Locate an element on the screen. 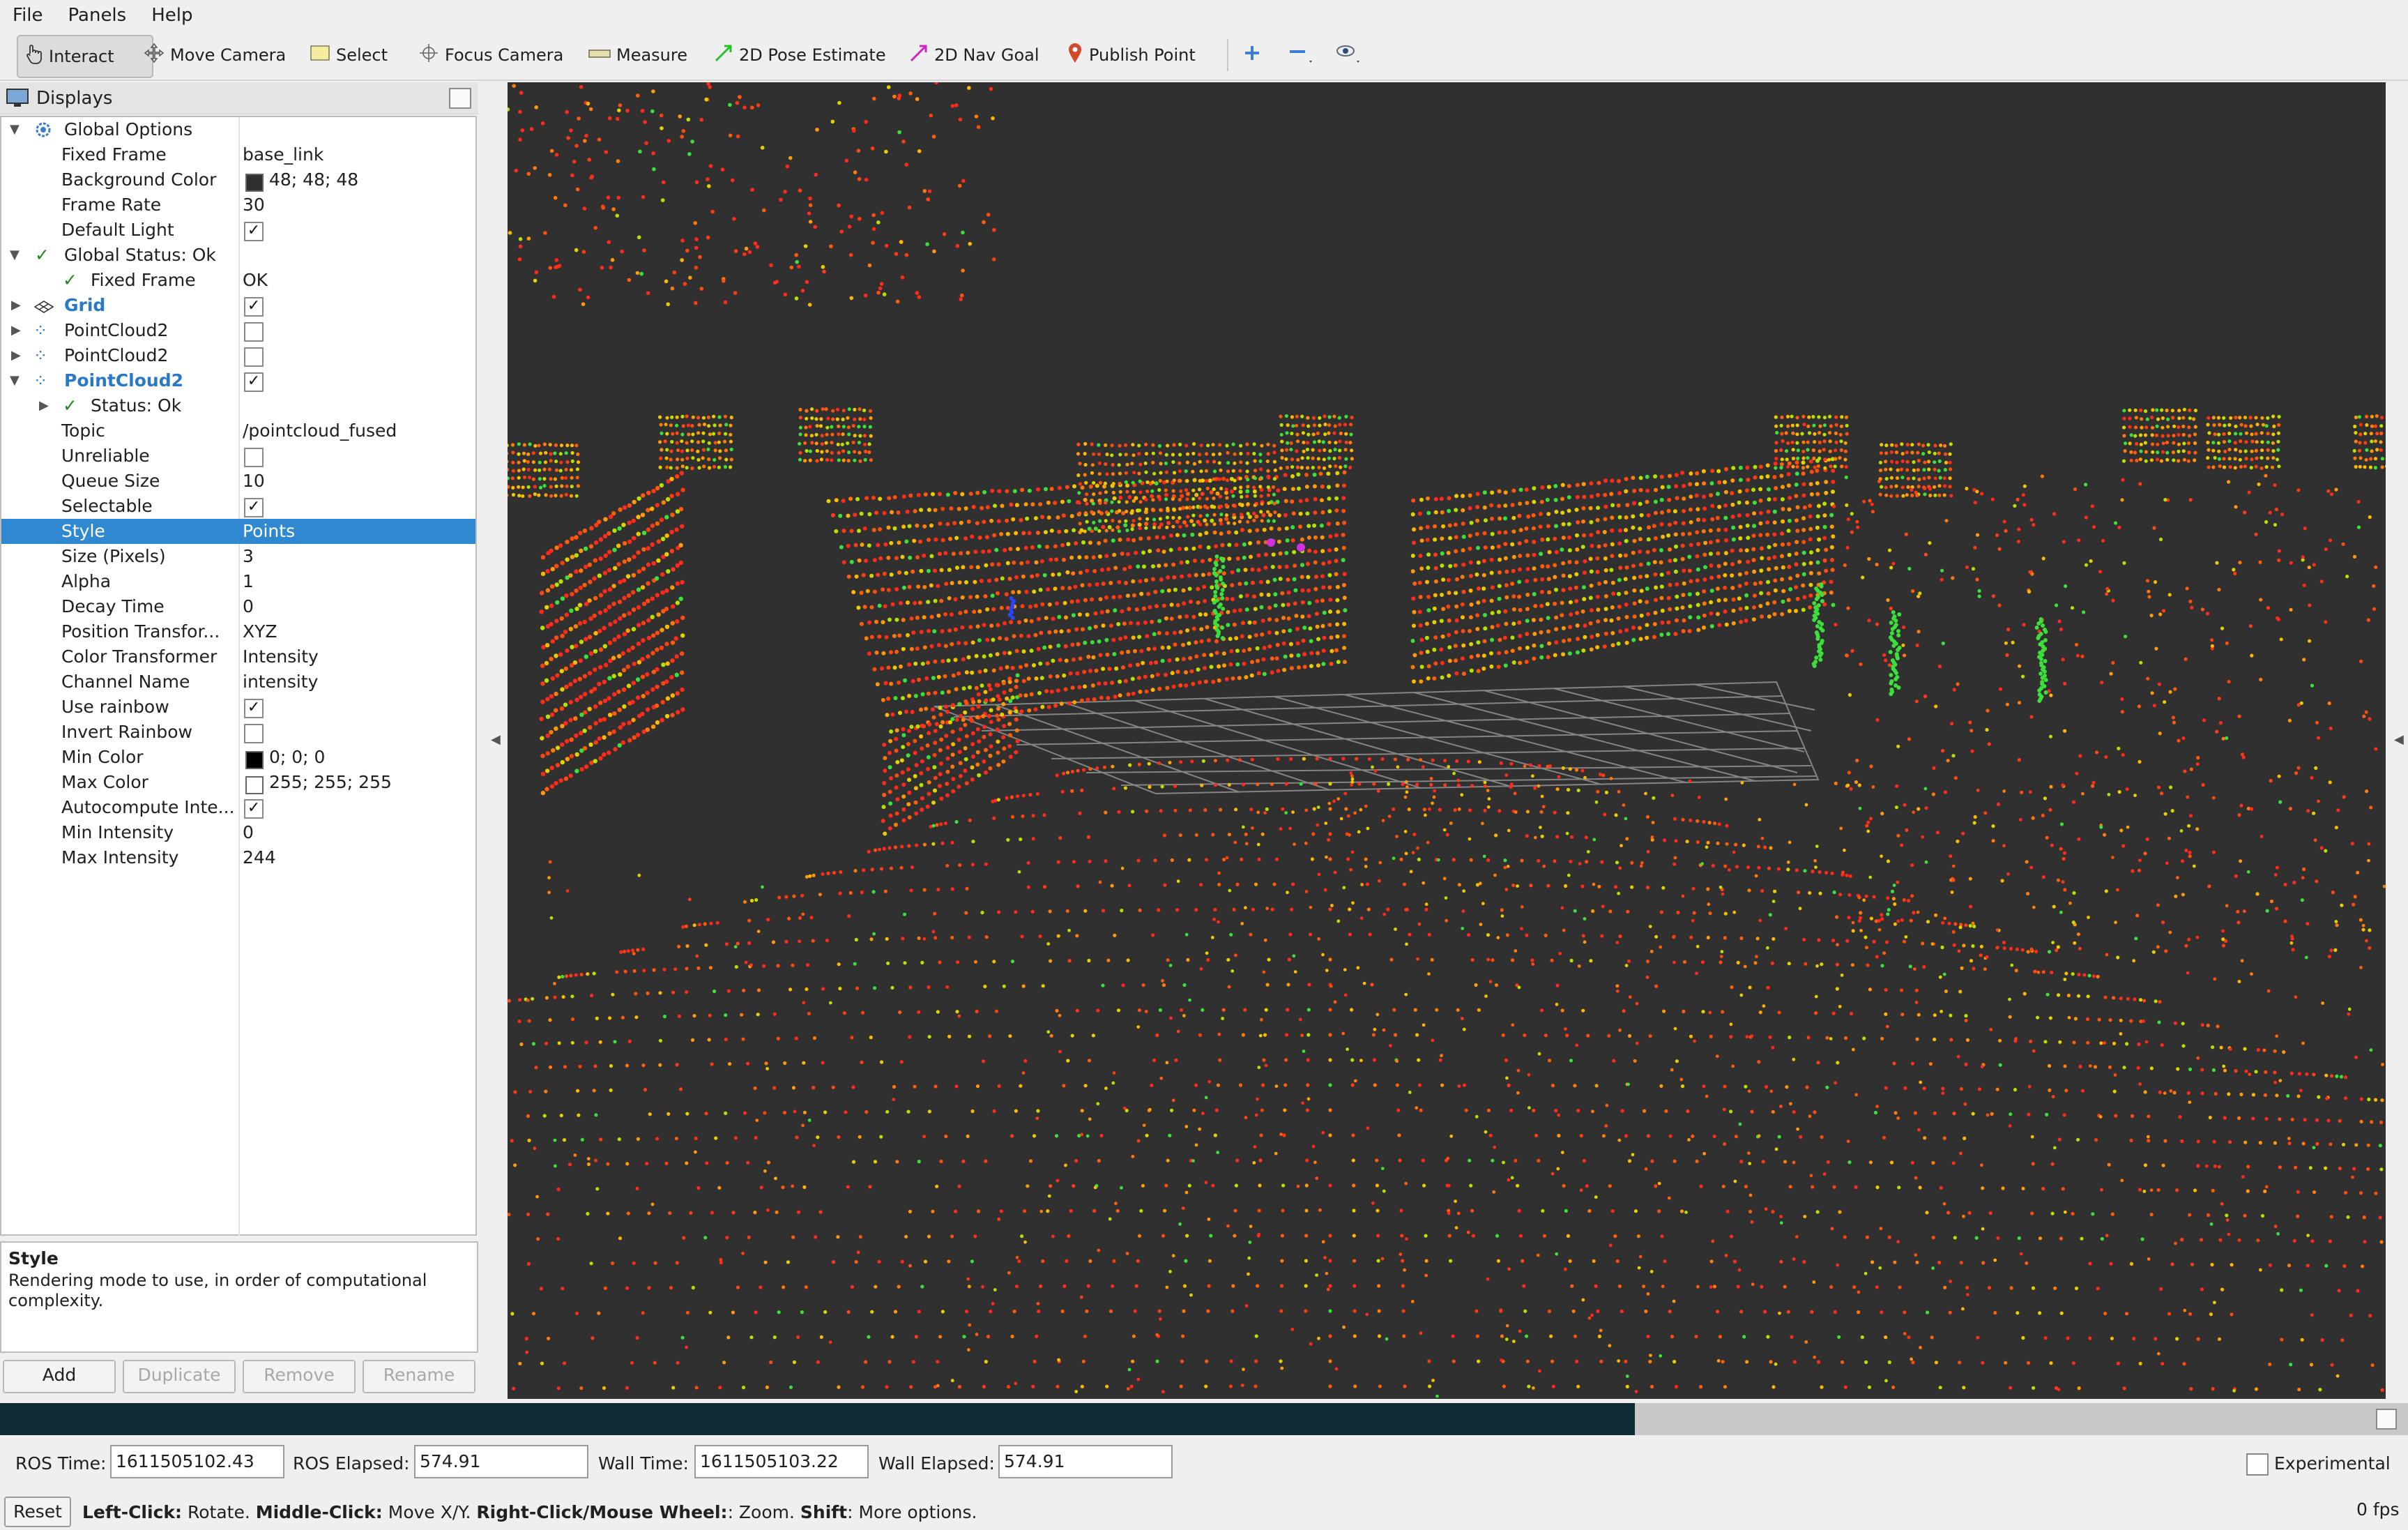 Image resolution: width=2408 pixels, height=1530 pixels. row-value: Intensity is located at coordinates (281, 656).